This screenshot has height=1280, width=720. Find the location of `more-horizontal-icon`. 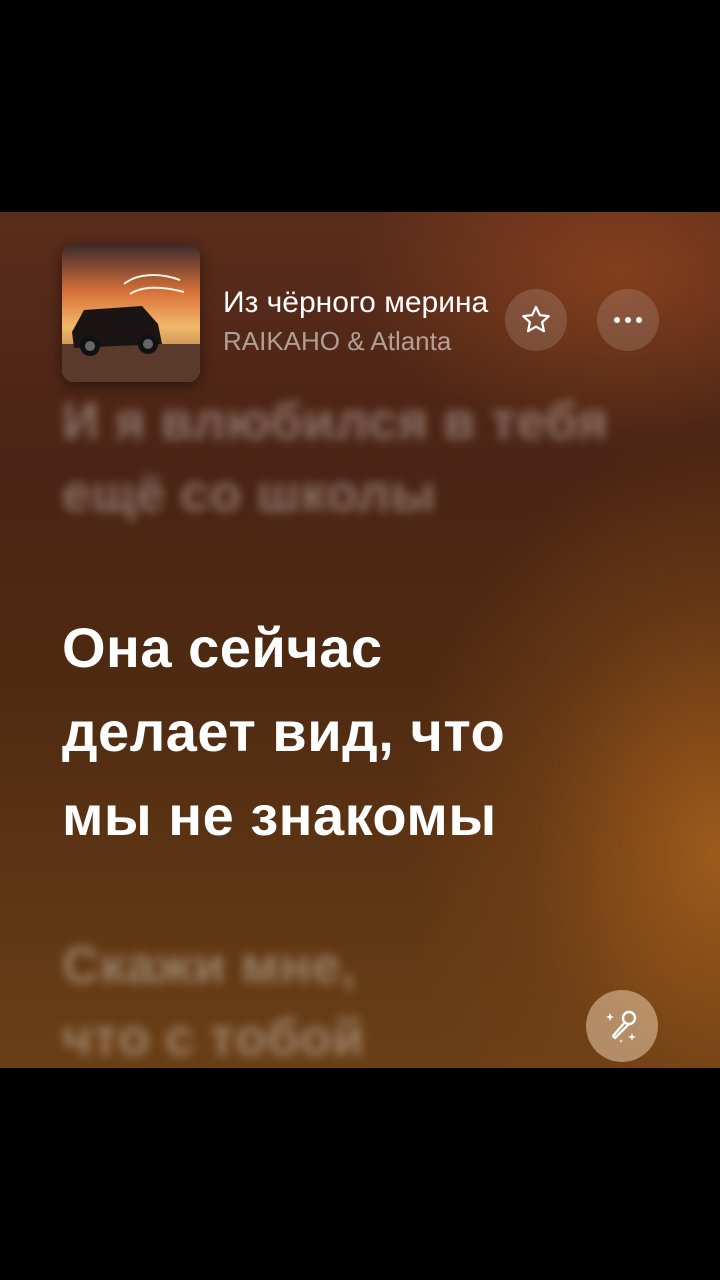

more-horizontal-icon is located at coordinates (628, 320).